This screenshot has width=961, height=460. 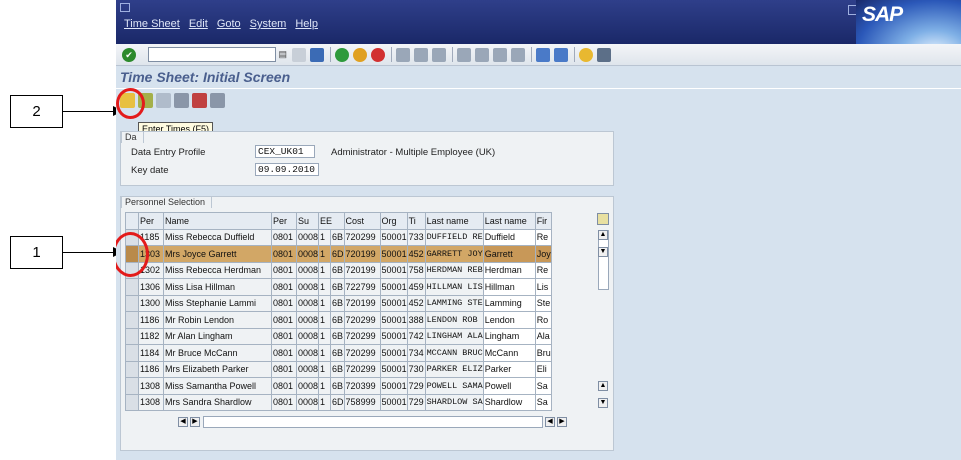 What do you see at coordinates (416, 270) in the screenshot?
I see `table-cell: 758` at bounding box center [416, 270].